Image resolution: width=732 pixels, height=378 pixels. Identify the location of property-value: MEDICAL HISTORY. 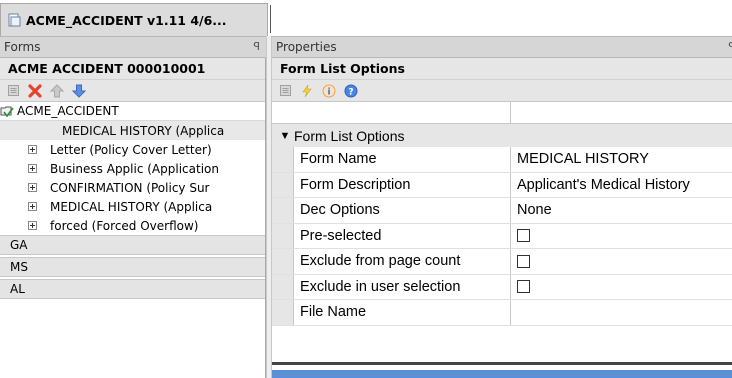
(621, 159).